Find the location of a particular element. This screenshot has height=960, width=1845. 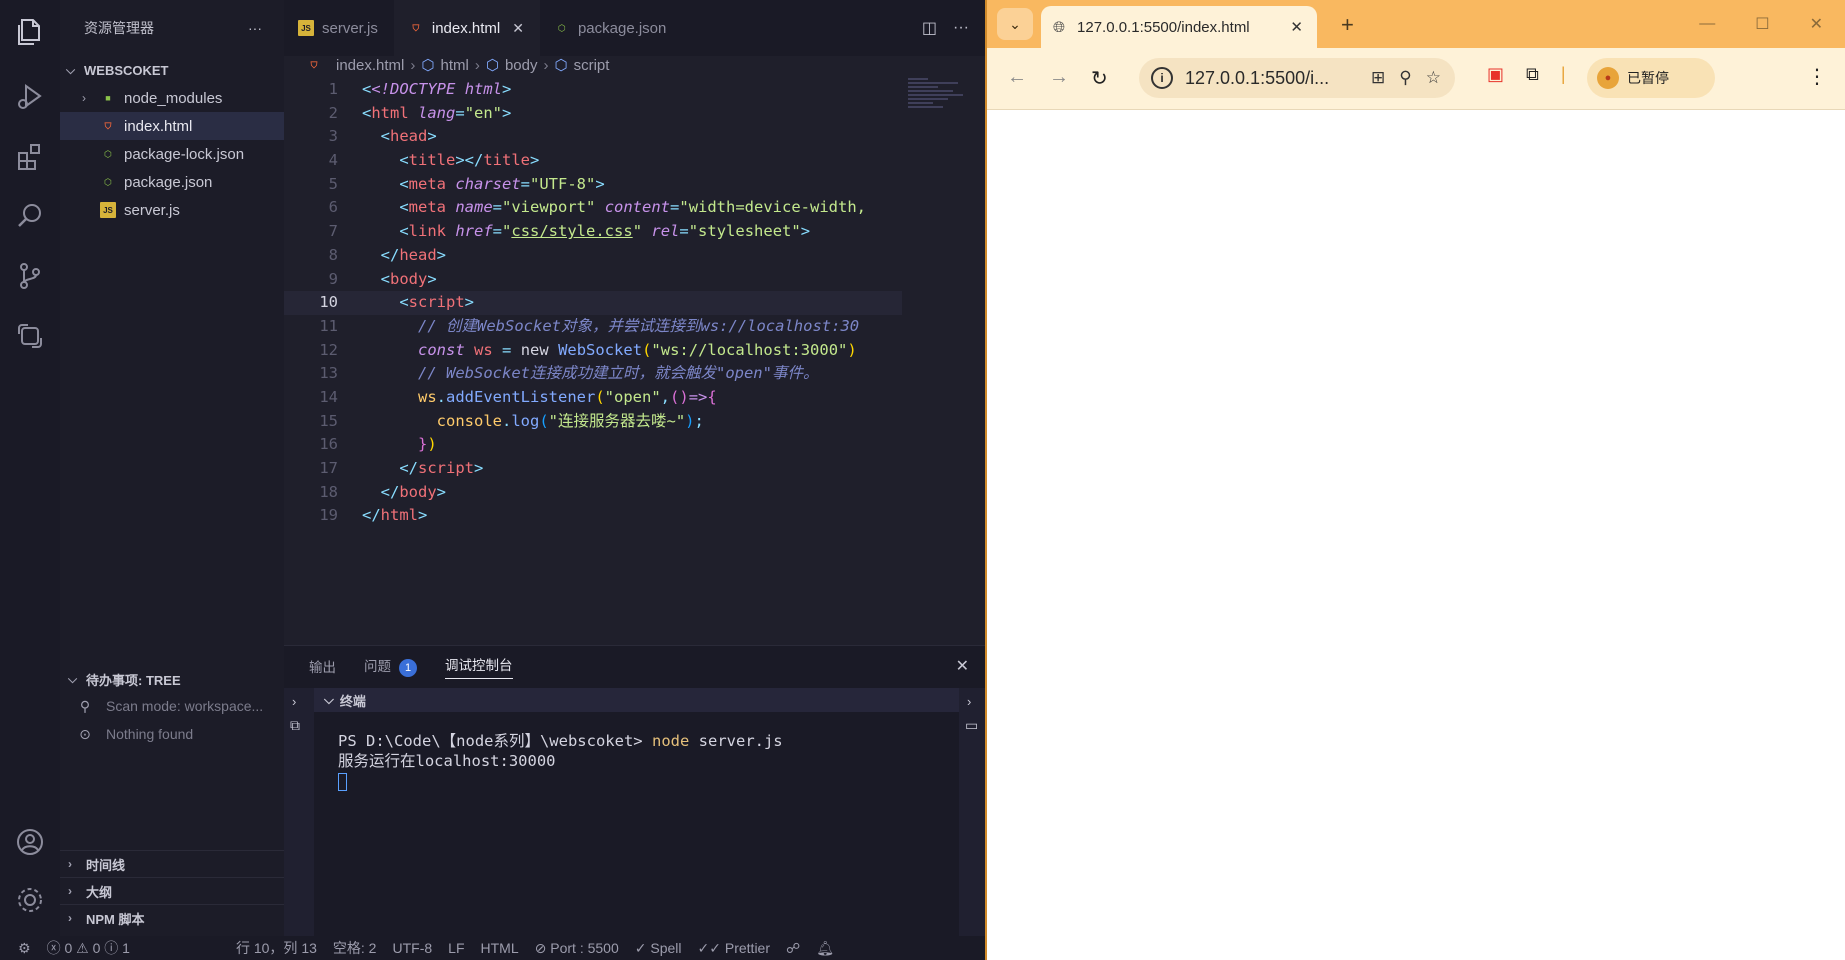

file-package-lock-json: ⬡ package-lock.json is located at coordinates (172, 154).